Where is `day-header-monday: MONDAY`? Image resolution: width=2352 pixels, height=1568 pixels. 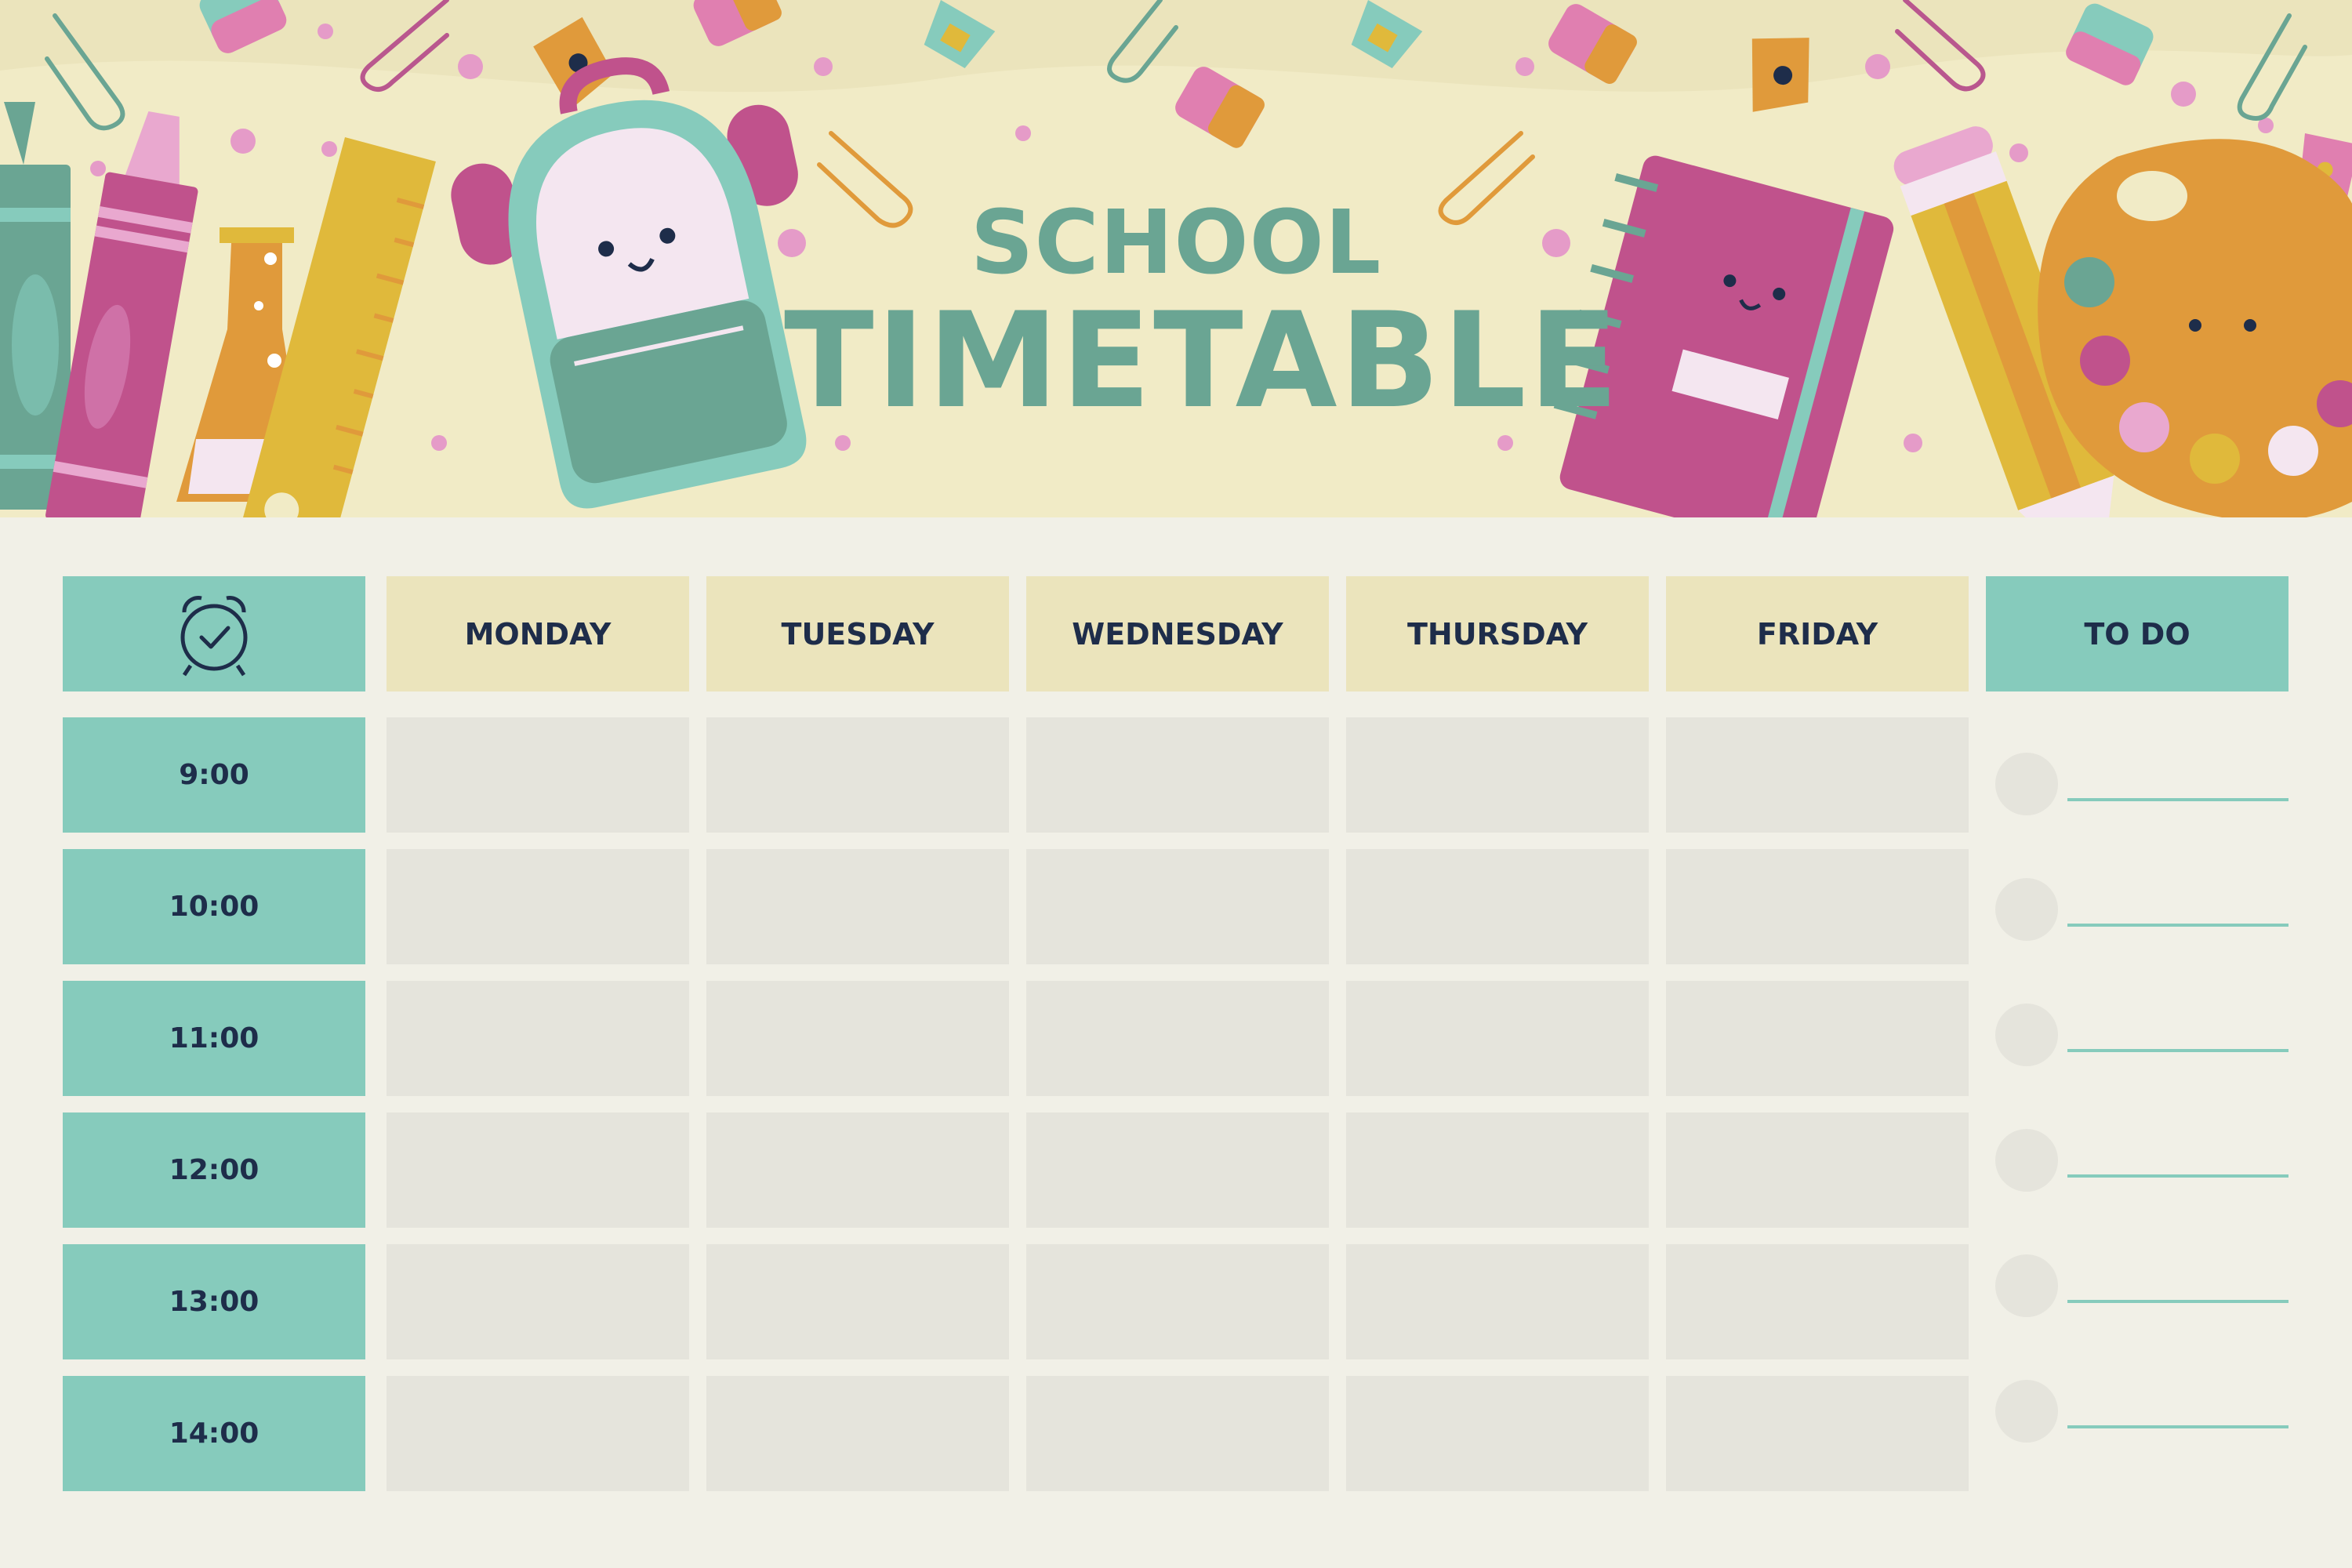 day-header-monday: MONDAY is located at coordinates (538, 633).